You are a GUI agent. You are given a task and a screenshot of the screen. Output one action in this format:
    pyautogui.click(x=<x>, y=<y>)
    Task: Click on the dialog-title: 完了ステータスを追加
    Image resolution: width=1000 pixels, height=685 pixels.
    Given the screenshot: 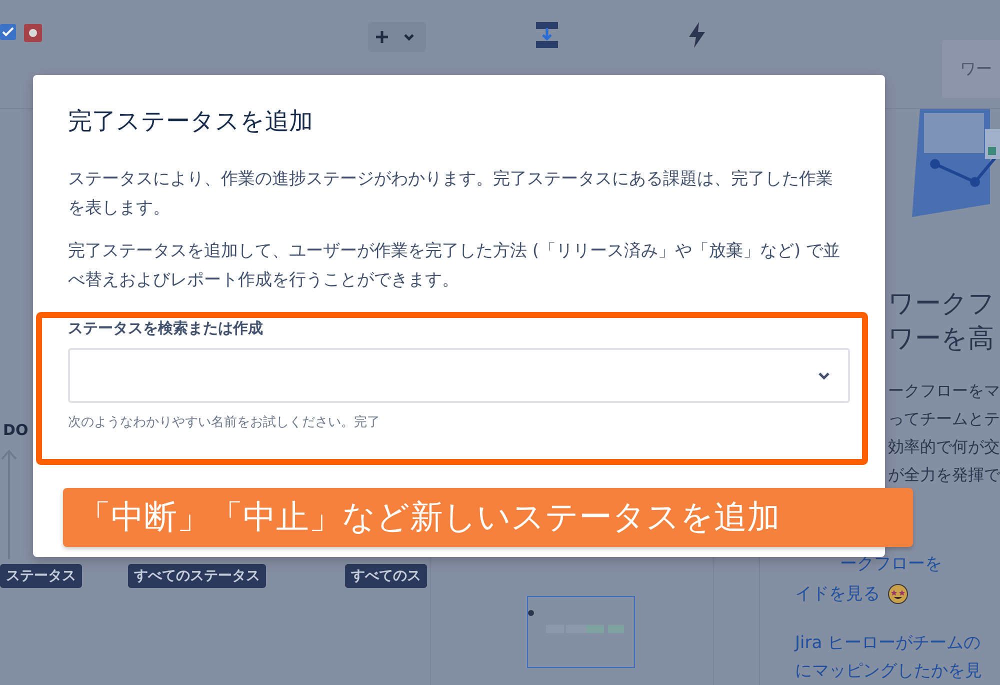 What is the action you would take?
    pyautogui.click(x=191, y=121)
    